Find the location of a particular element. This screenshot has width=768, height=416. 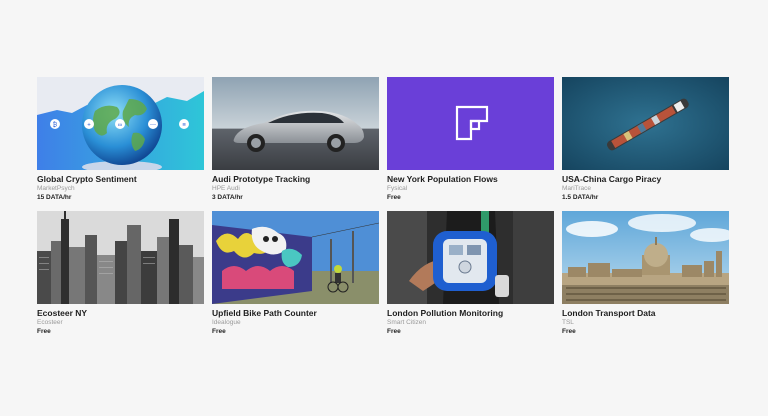

product-card: New York Population Flows Fysical Free is located at coordinates (470, 142).